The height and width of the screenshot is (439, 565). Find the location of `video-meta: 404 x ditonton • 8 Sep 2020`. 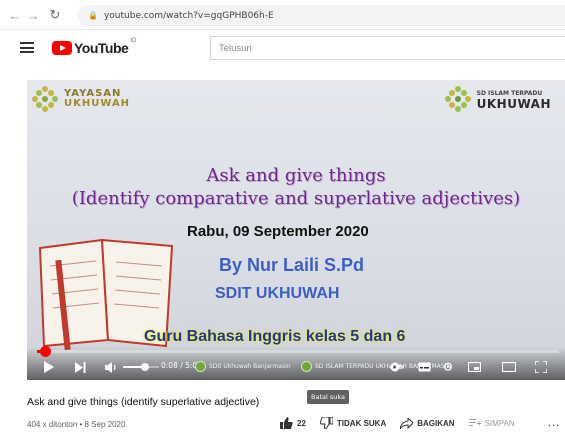

video-meta: 404 x ditonton • 8 Sep 2020 is located at coordinates (76, 424).